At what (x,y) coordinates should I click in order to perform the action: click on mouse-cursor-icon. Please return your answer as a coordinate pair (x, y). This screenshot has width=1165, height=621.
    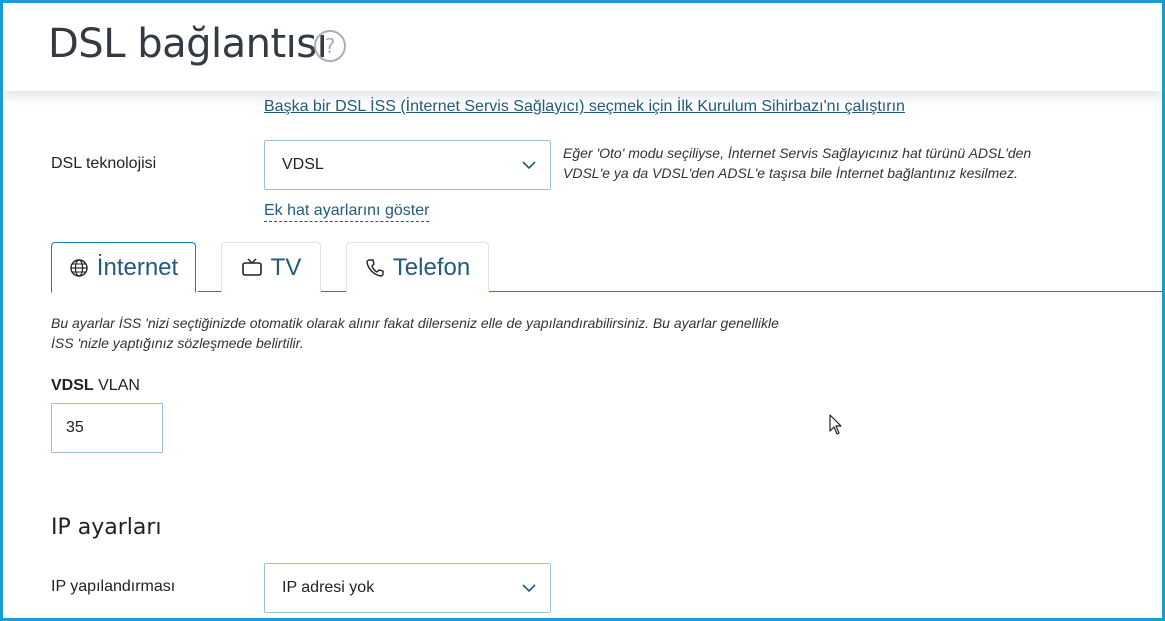
    Looking at the image, I should click on (835, 424).